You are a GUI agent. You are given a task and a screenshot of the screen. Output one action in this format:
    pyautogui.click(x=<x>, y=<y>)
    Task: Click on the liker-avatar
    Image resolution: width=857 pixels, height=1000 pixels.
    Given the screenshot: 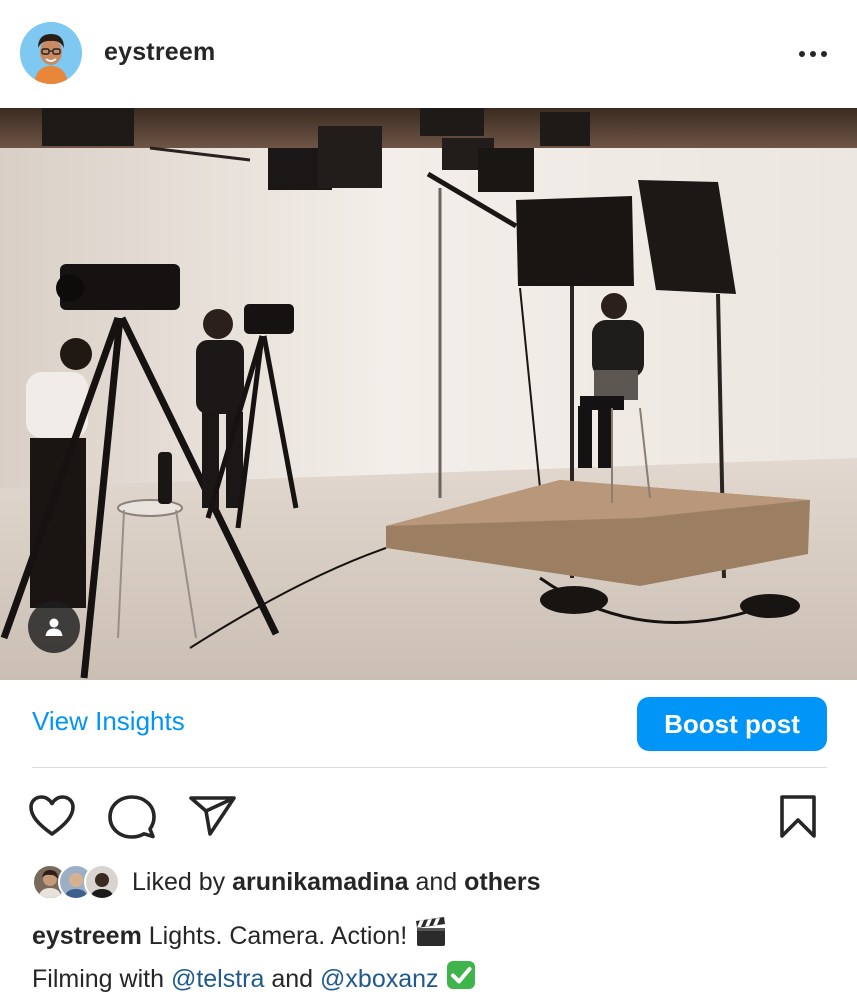 What is the action you would take?
    pyautogui.click(x=102, y=882)
    